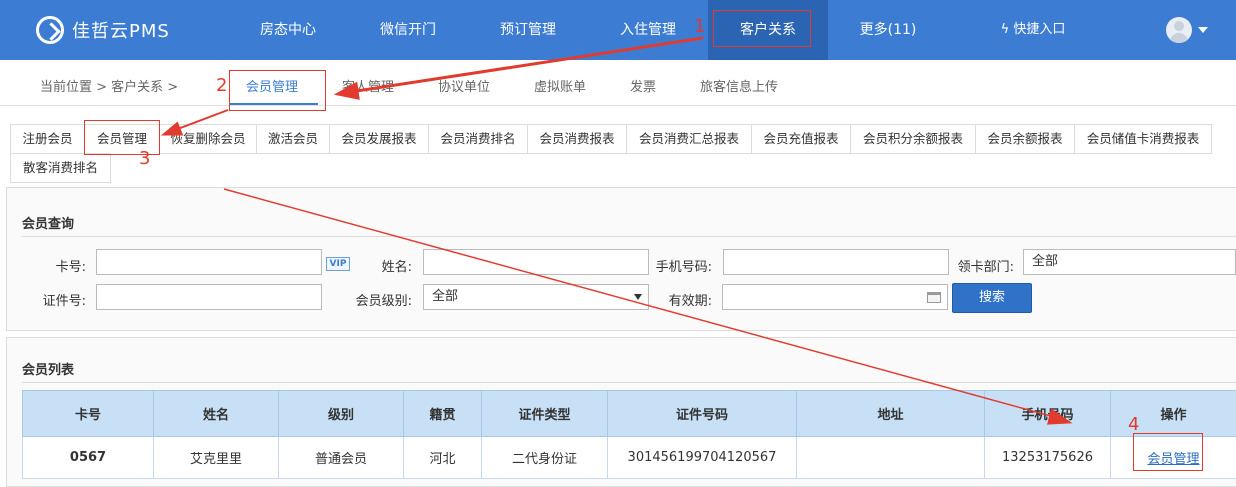 This screenshot has height=487, width=1236. Describe the element at coordinates (676, 265) in the screenshot. I see `phone-label: 手机号码:` at that location.